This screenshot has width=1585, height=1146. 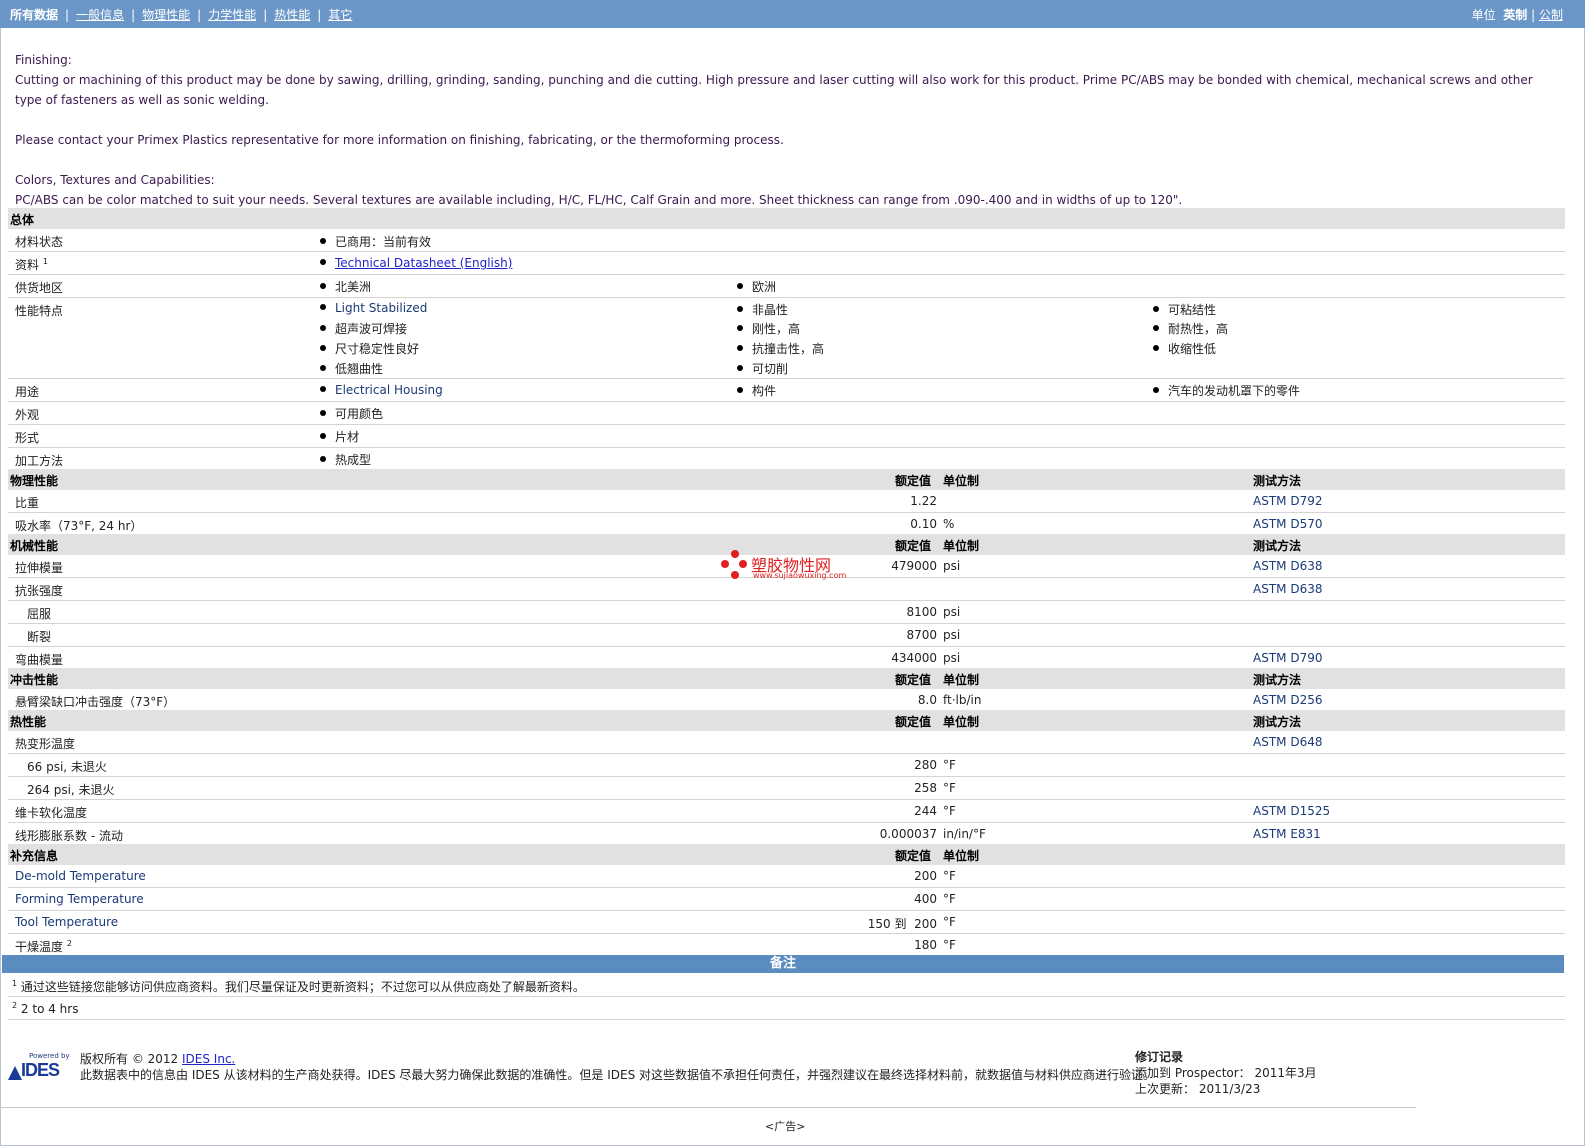 What do you see at coordinates (786, 436) in the screenshot?
I see `table-row: 形式 片材` at bounding box center [786, 436].